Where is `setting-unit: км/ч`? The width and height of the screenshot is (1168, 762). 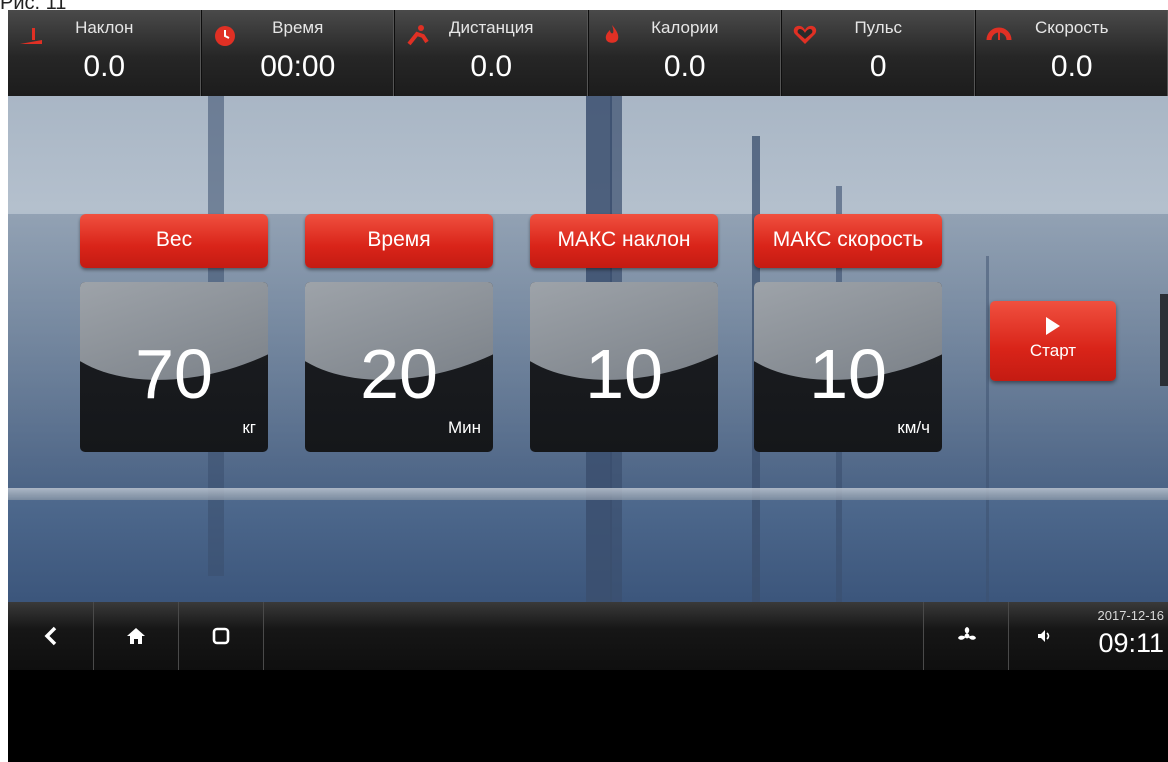 setting-unit: км/ч is located at coordinates (913, 427).